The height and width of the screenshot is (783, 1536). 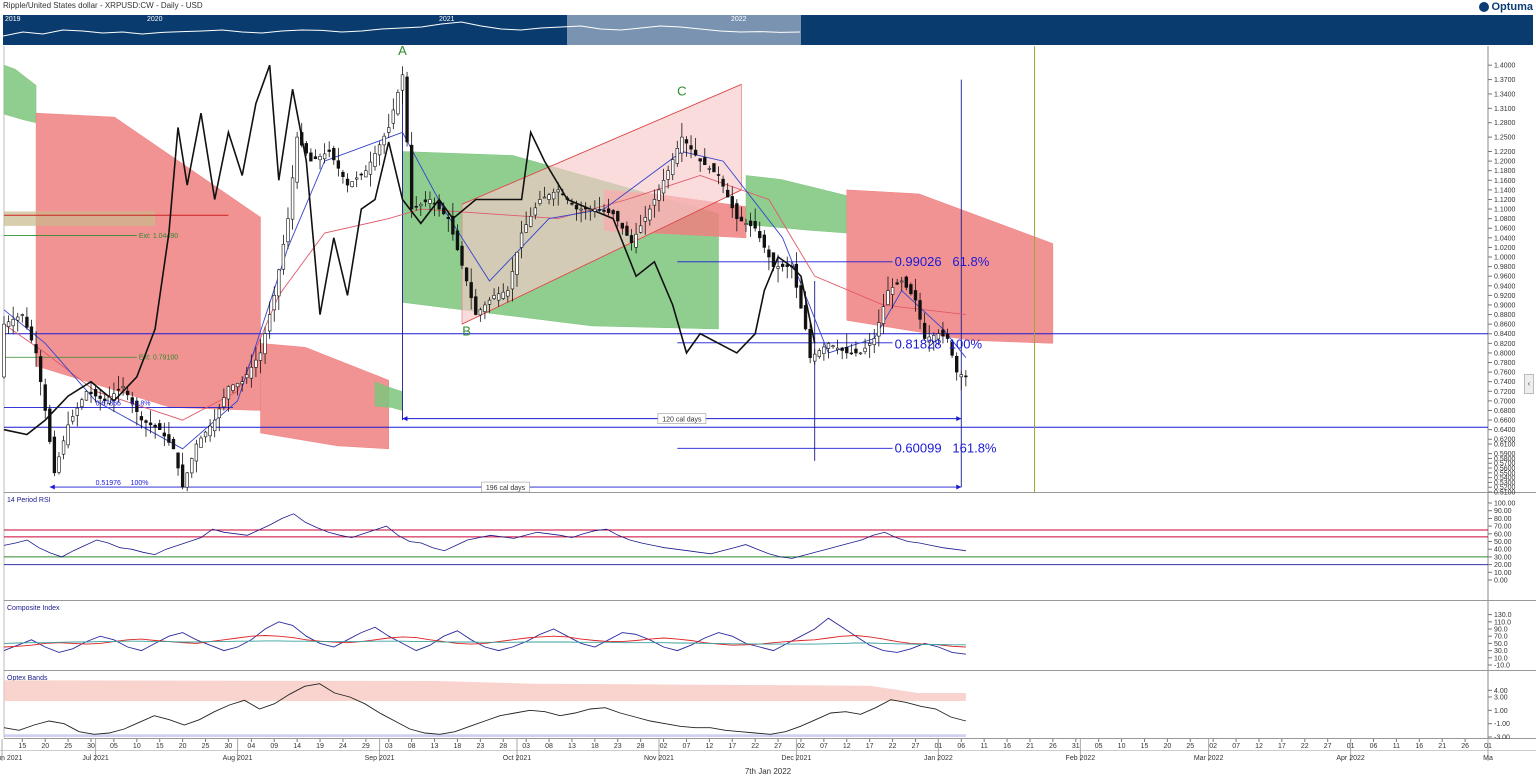 I want to click on x-axis-day-label: 17, so click(x=1282, y=746).